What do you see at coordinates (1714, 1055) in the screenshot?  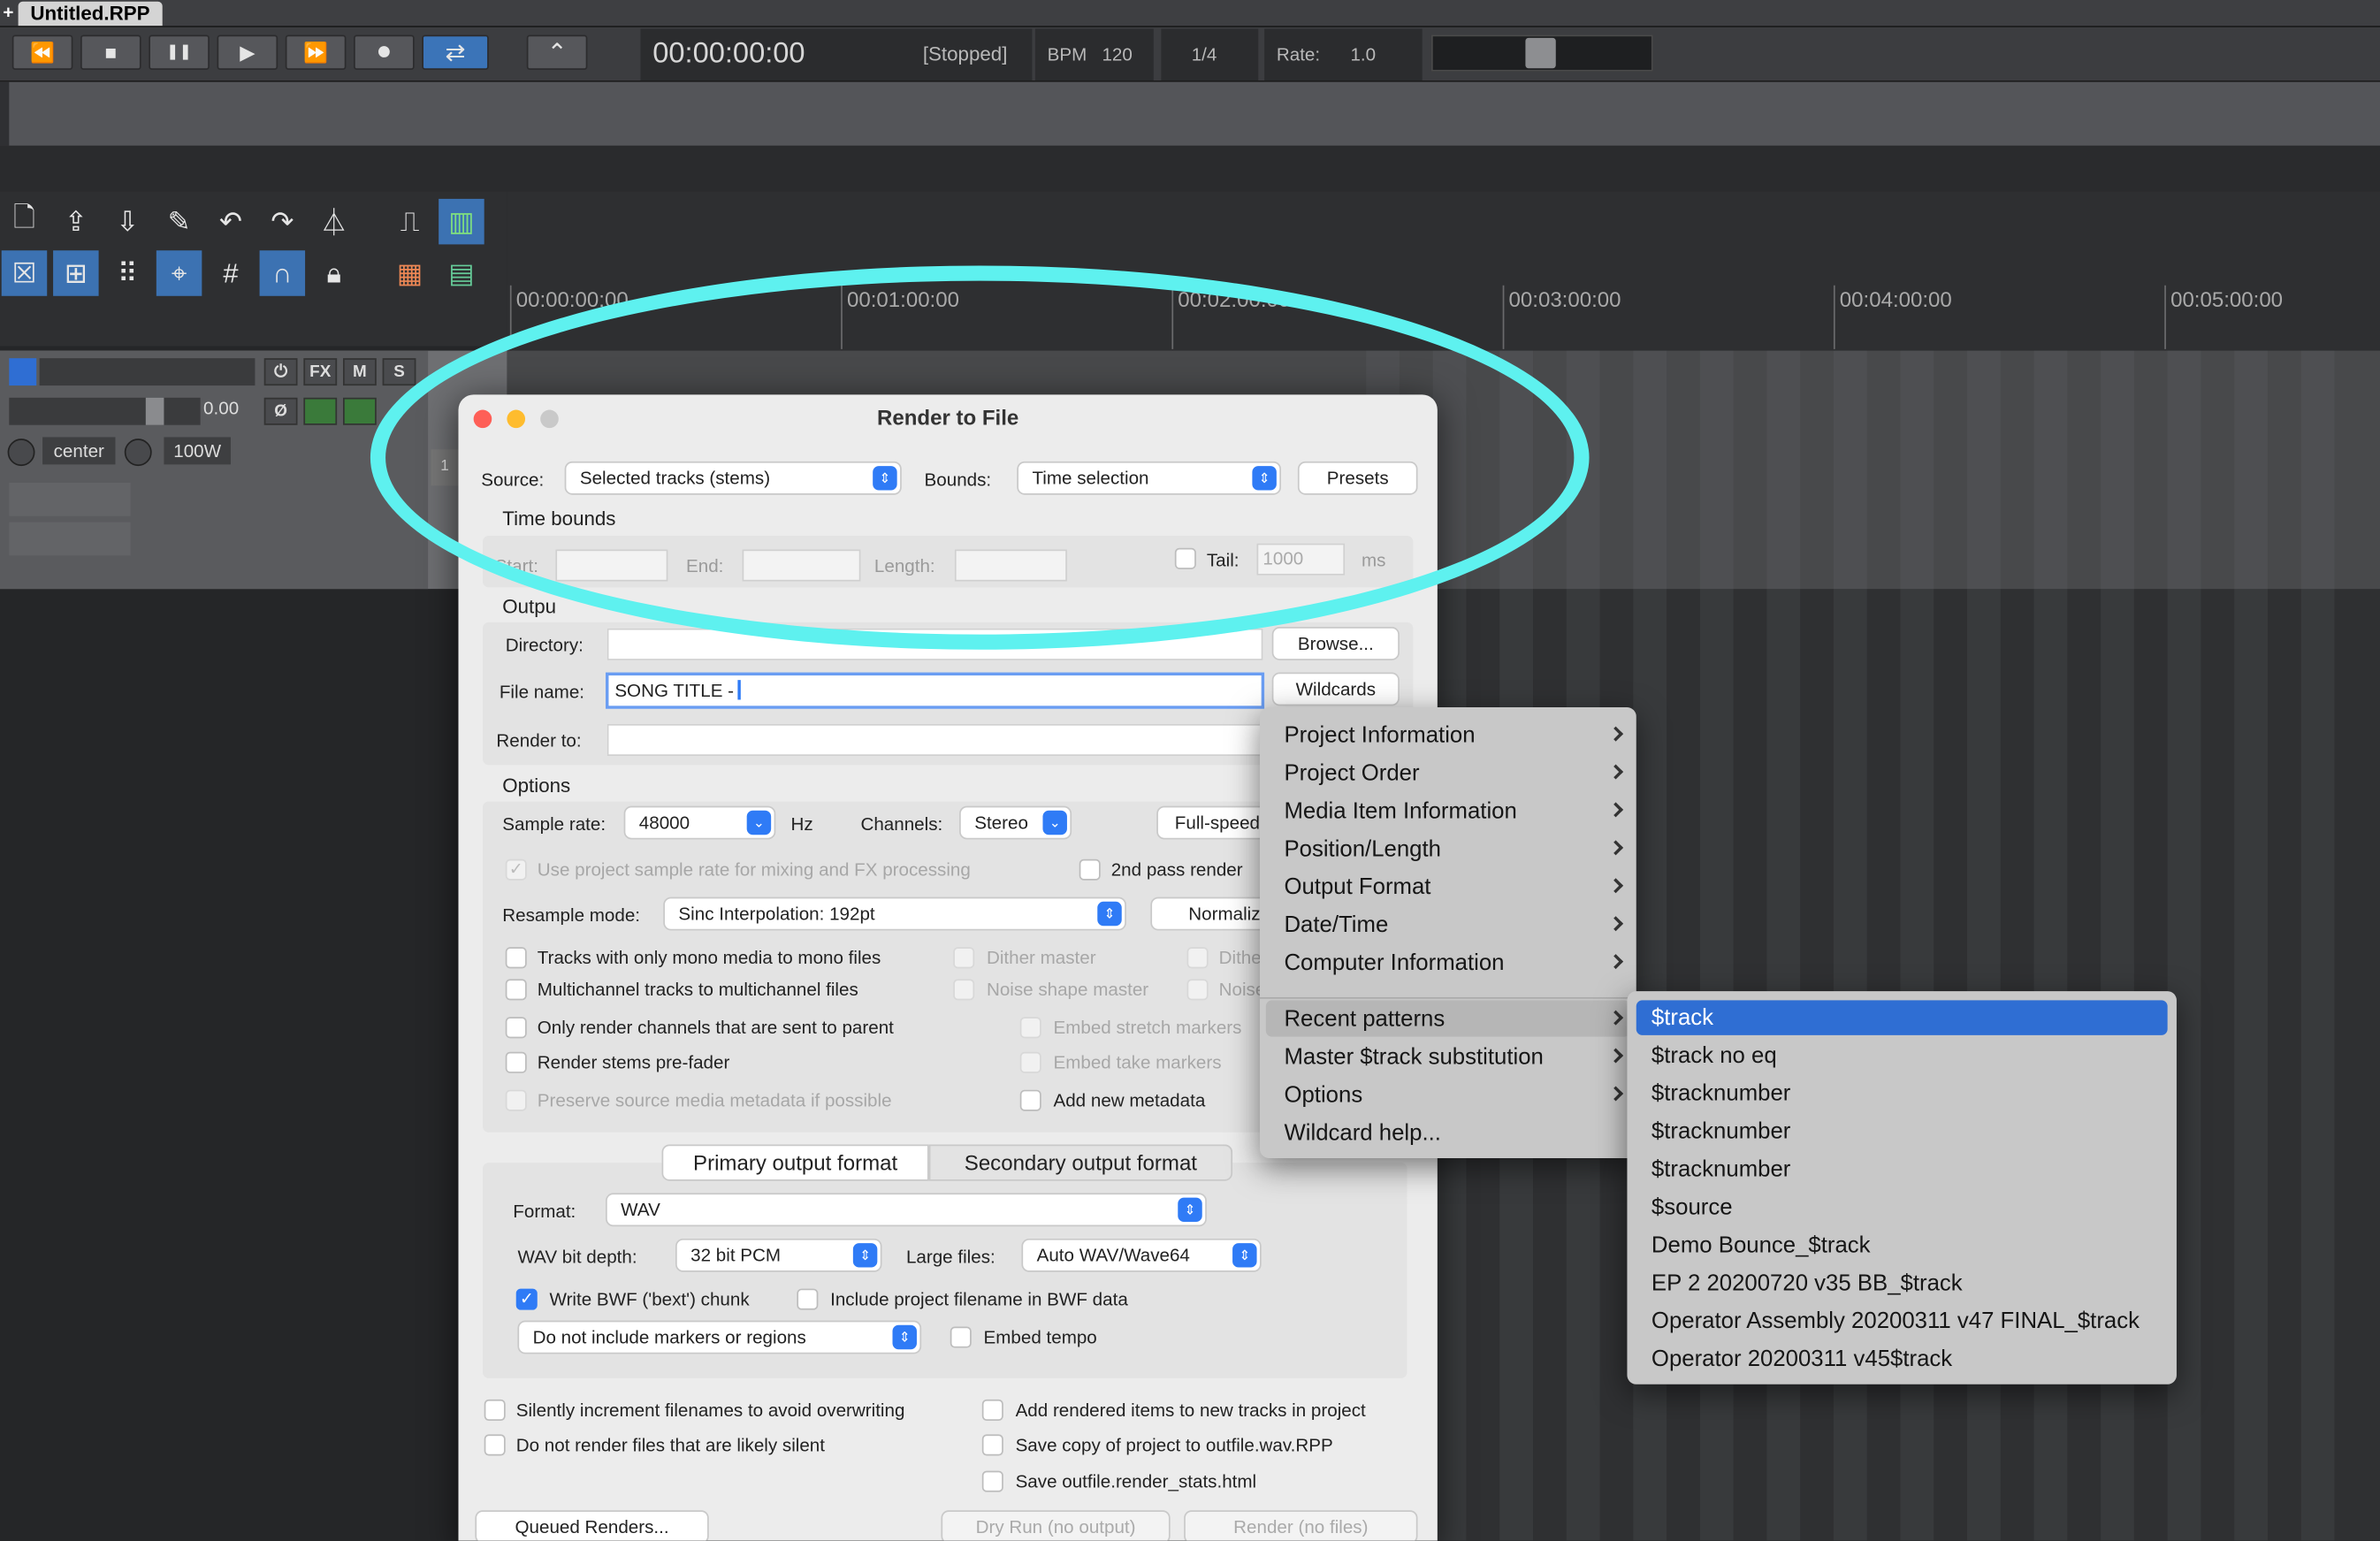 I see `pattern-item: $track no eq` at bounding box center [1714, 1055].